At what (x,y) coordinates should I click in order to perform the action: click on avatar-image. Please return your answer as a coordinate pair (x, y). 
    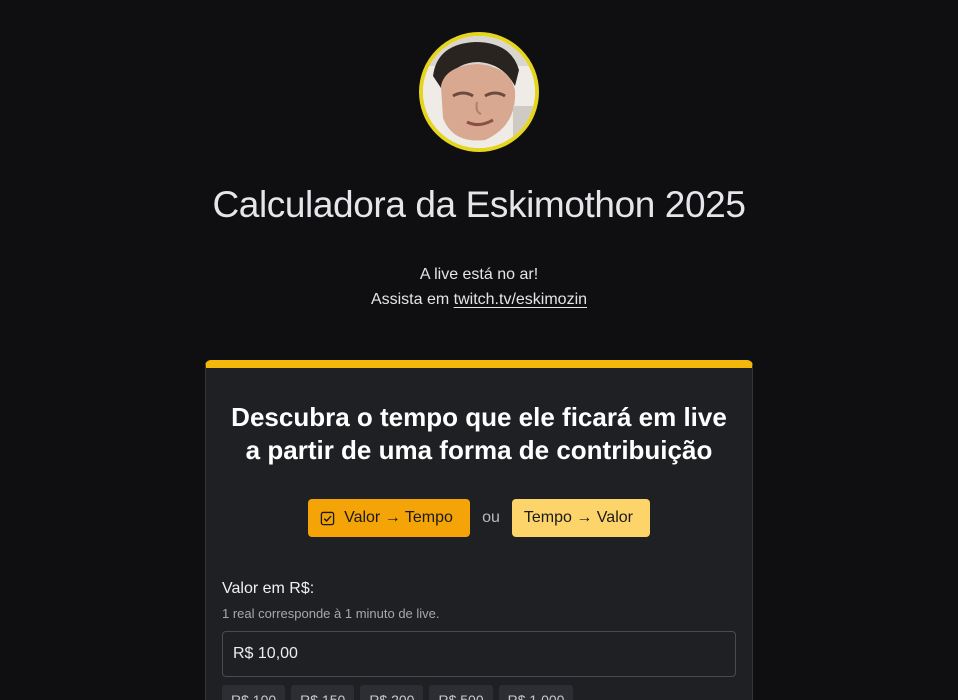
    Looking at the image, I should click on (479, 92).